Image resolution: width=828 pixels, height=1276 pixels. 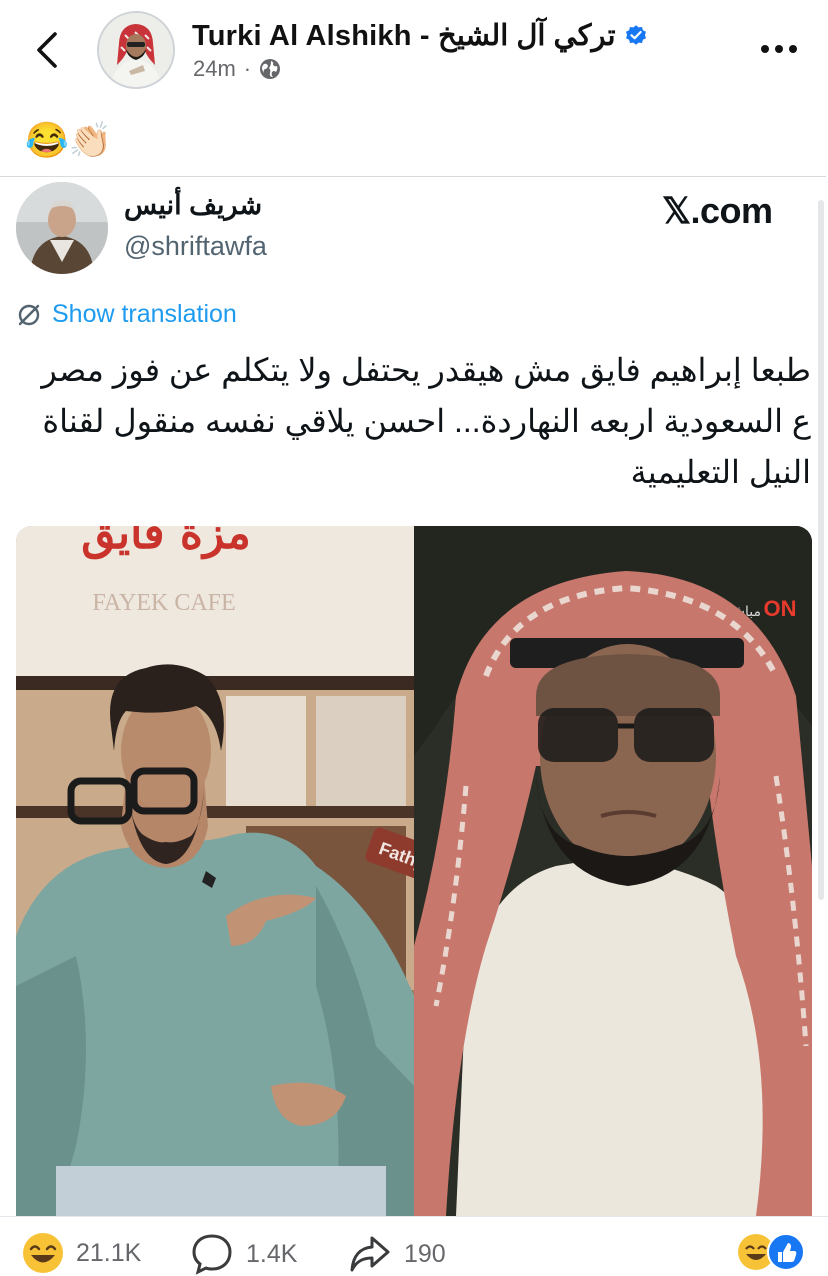 What do you see at coordinates (272, 1253) in the screenshot?
I see `comments-count: 1.4K` at bounding box center [272, 1253].